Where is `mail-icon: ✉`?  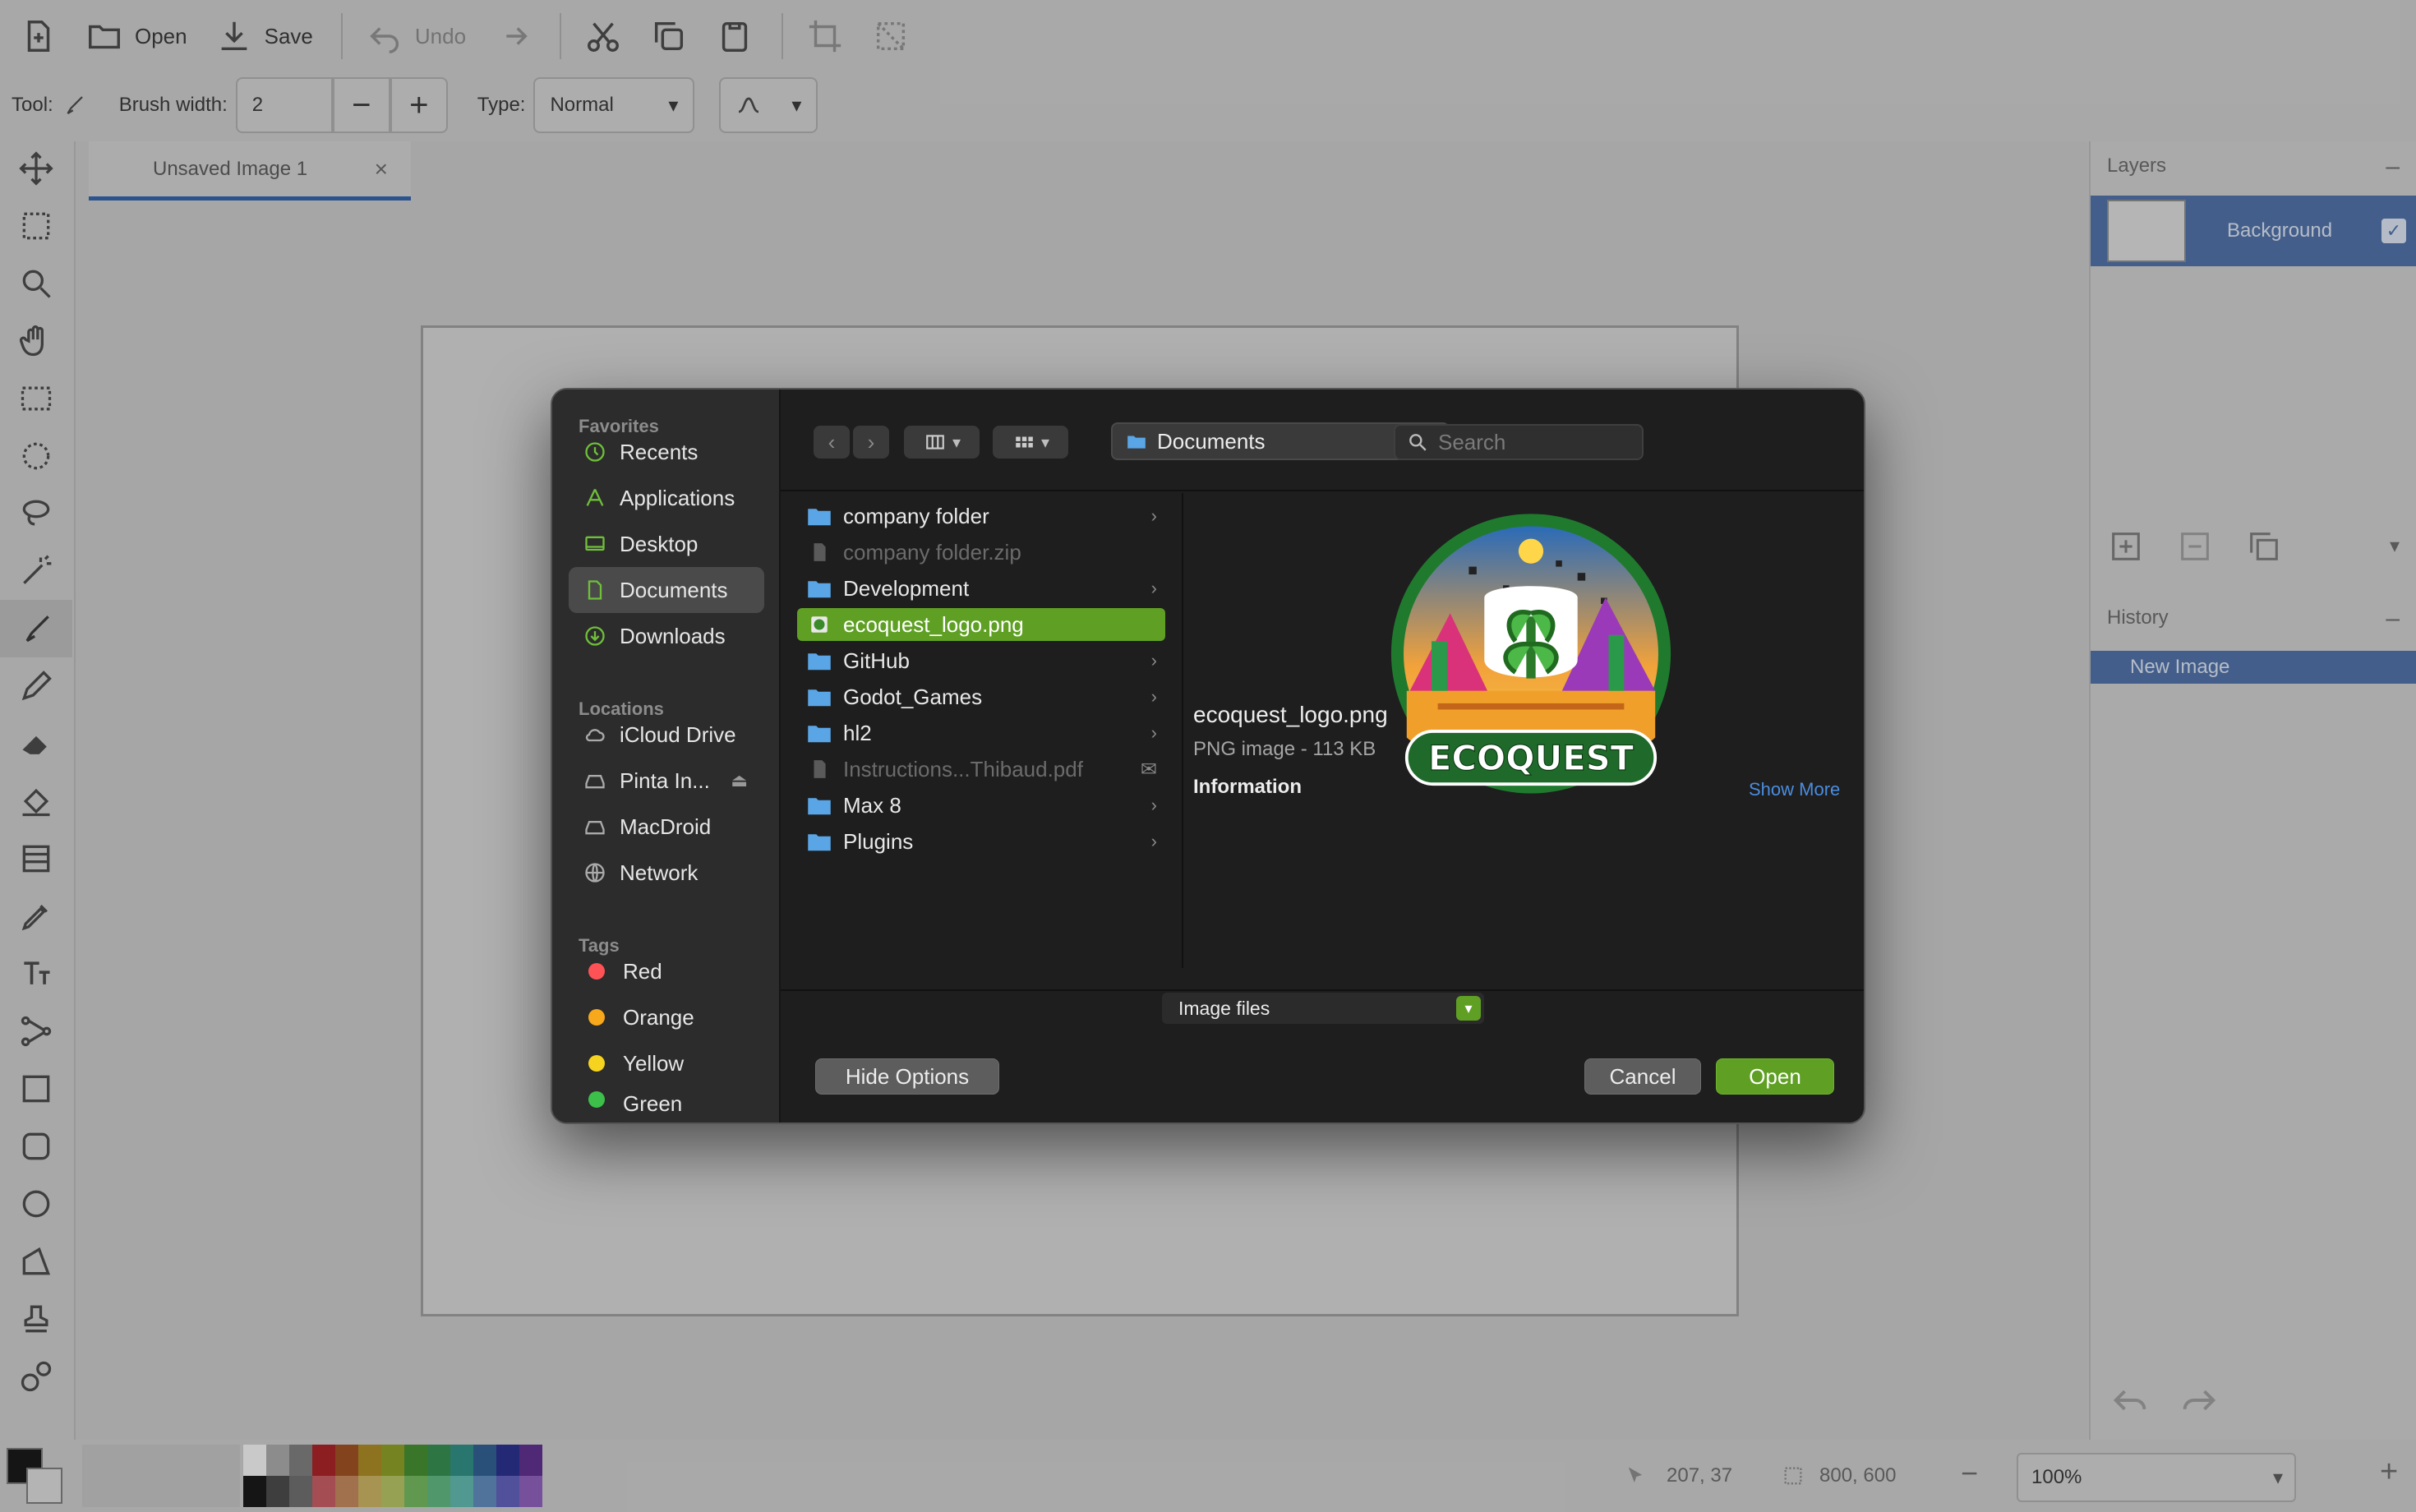
mail-icon: ✉ is located at coordinates (1148, 769).